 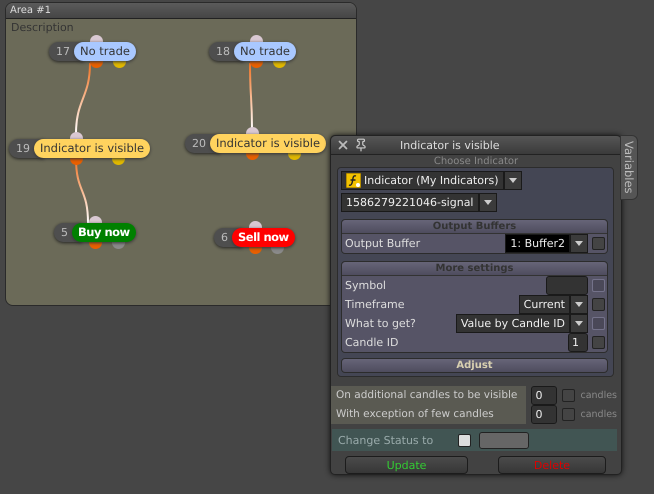 I want to click on indicator-select: Indicator (My Indicators), so click(x=422, y=180).